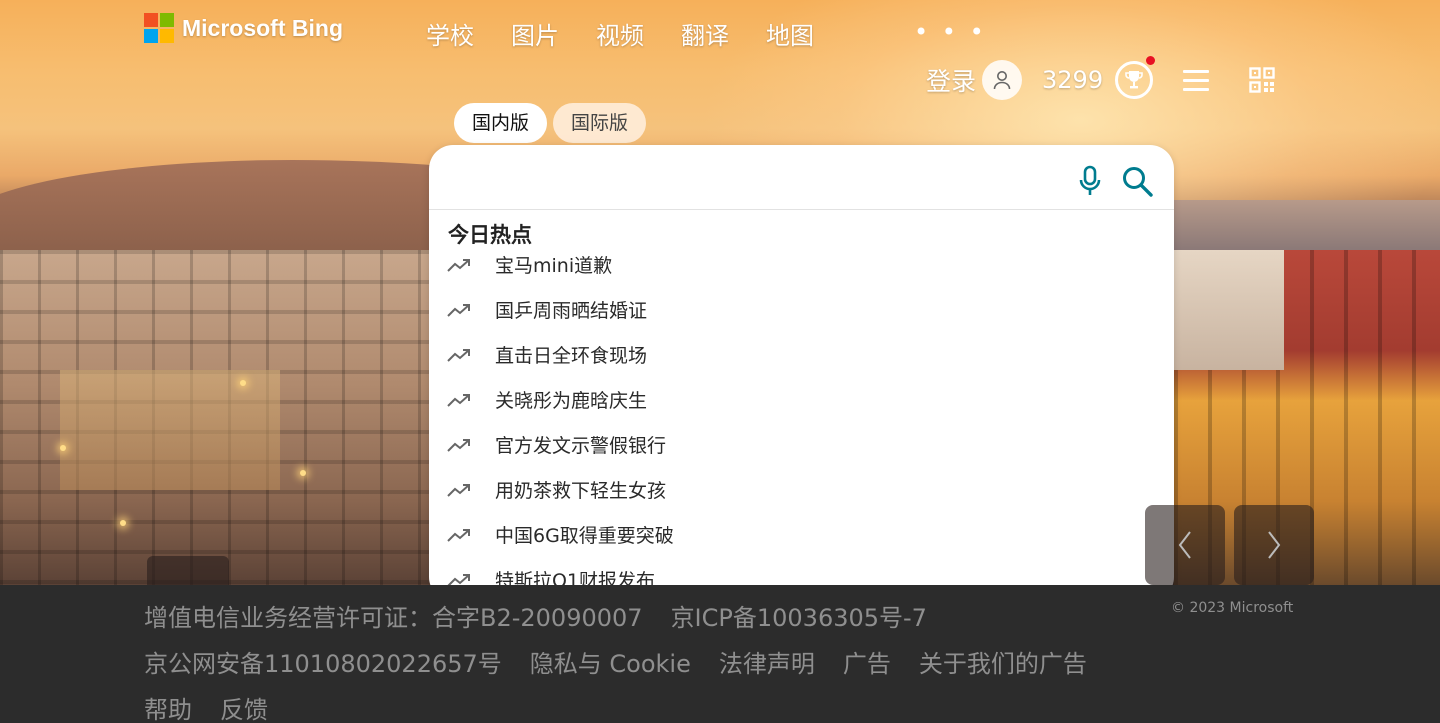 This screenshot has height=723, width=1440. What do you see at coordinates (581, 491) in the screenshot?
I see `trending-item-label: 用奶茶救下轻生女孩` at bounding box center [581, 491].